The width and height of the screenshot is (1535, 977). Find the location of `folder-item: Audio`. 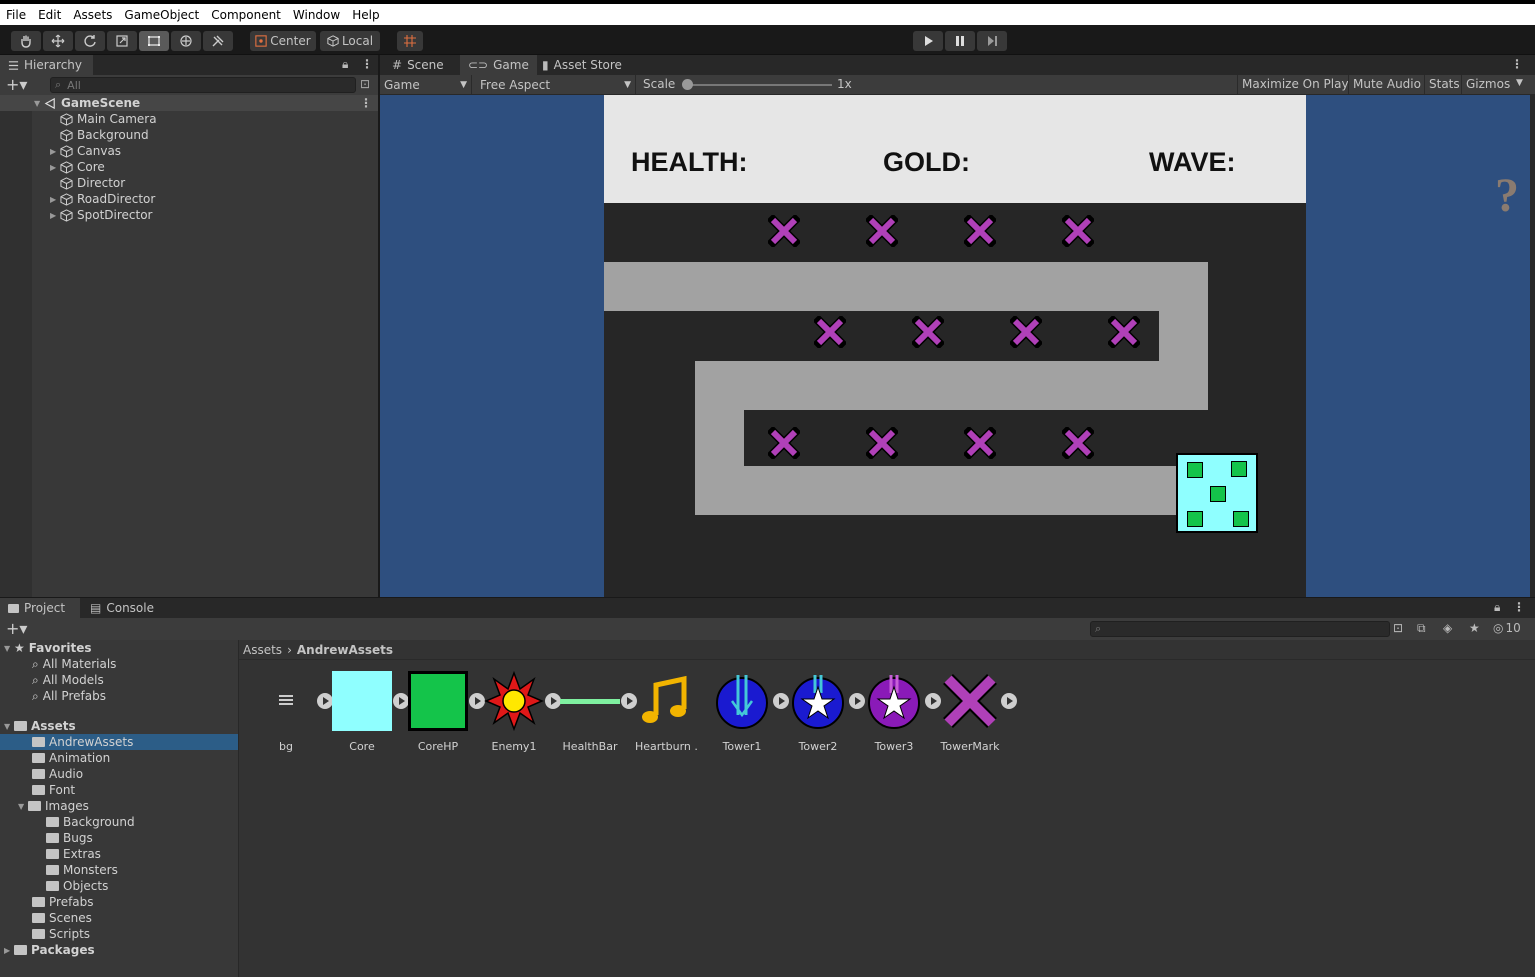

folder-item: Audio is located at coordinates (119, 774).